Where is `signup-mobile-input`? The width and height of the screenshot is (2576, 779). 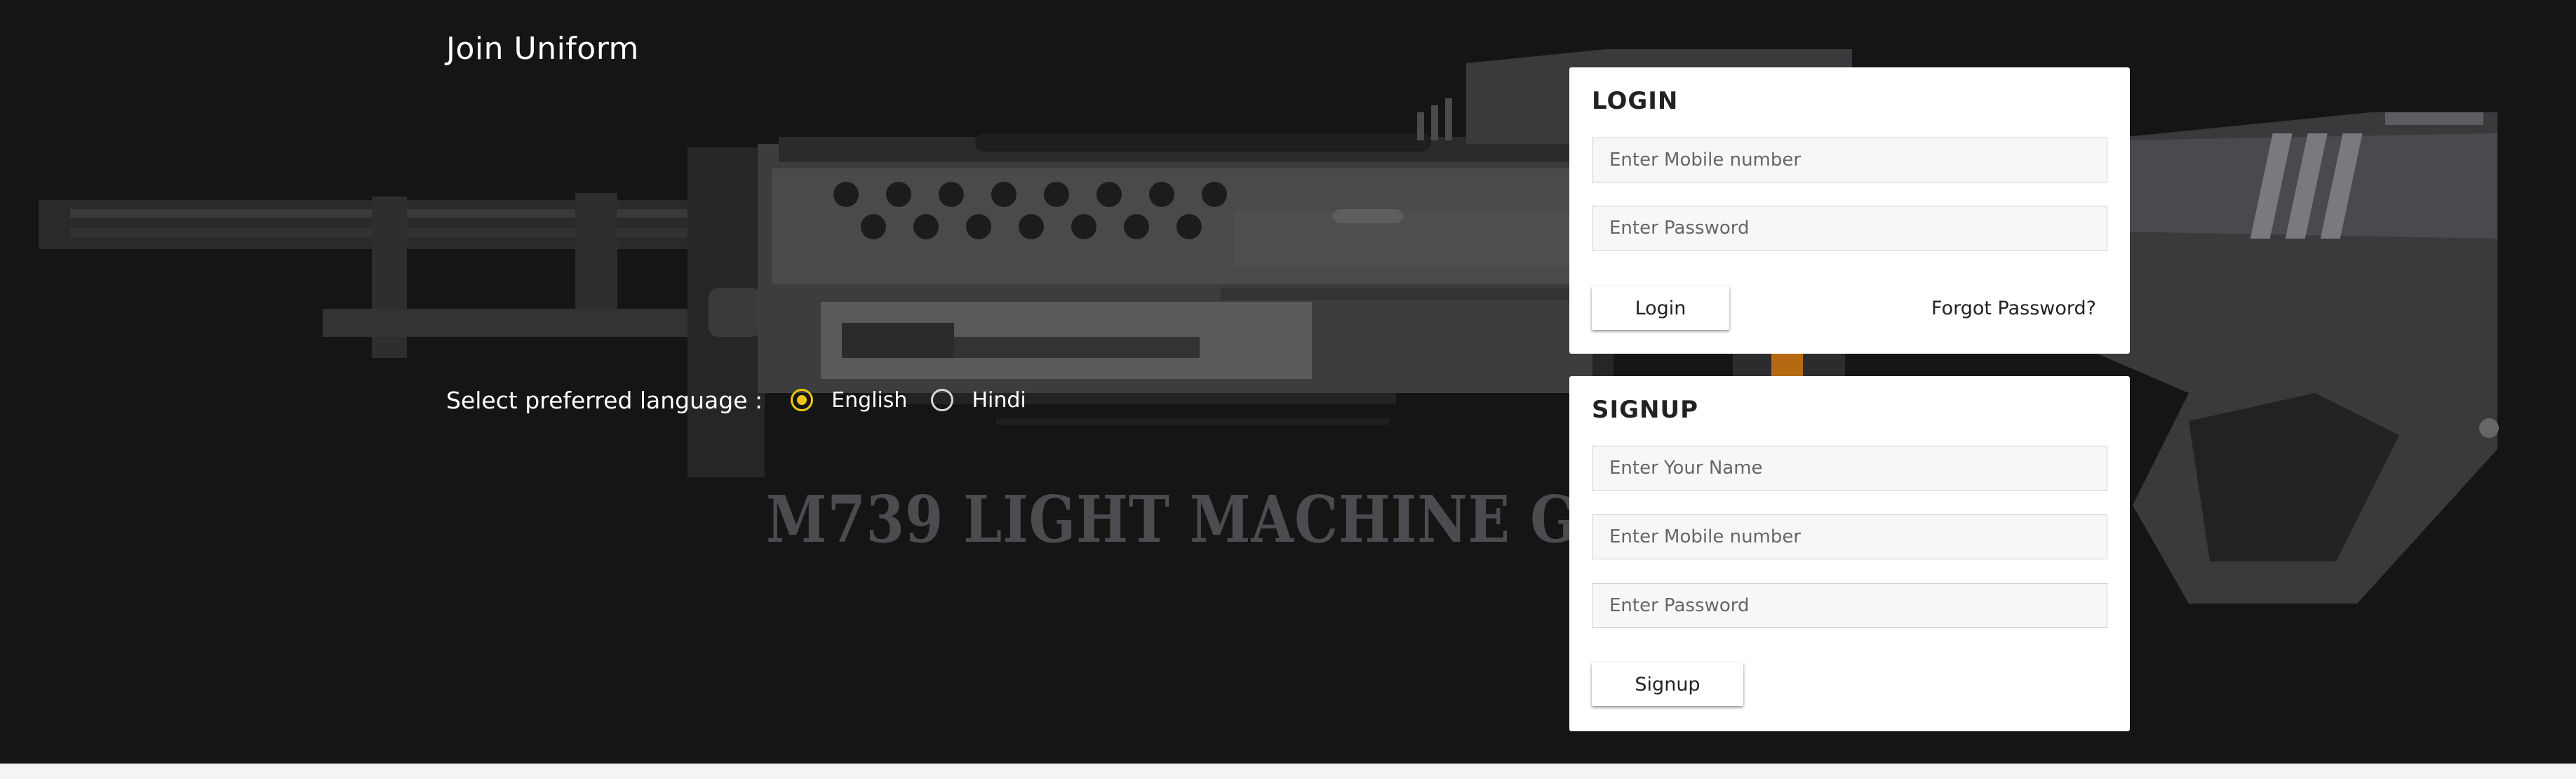 signup-mobile-input is located at coordinates (1849, 537).